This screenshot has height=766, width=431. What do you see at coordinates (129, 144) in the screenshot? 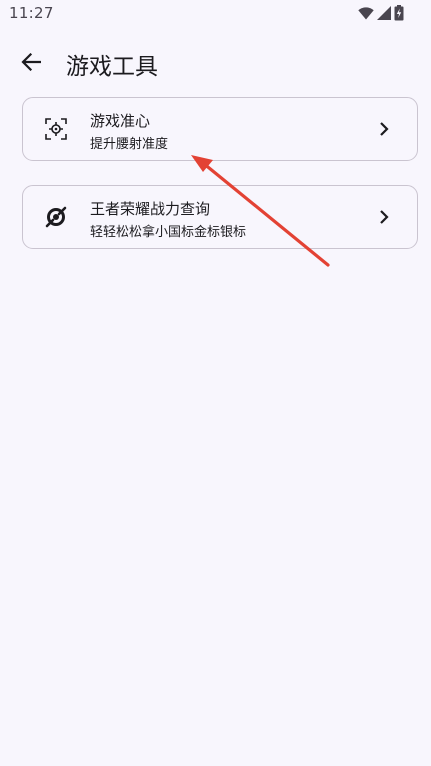
I see `tool-subtitle: 提升腰射准度` at bounding box center [129, 144].